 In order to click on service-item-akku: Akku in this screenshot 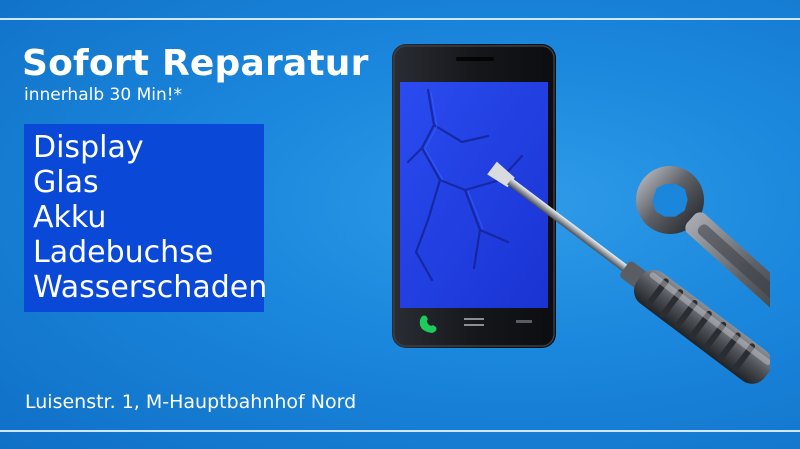, I will do `click(70, 217)`.